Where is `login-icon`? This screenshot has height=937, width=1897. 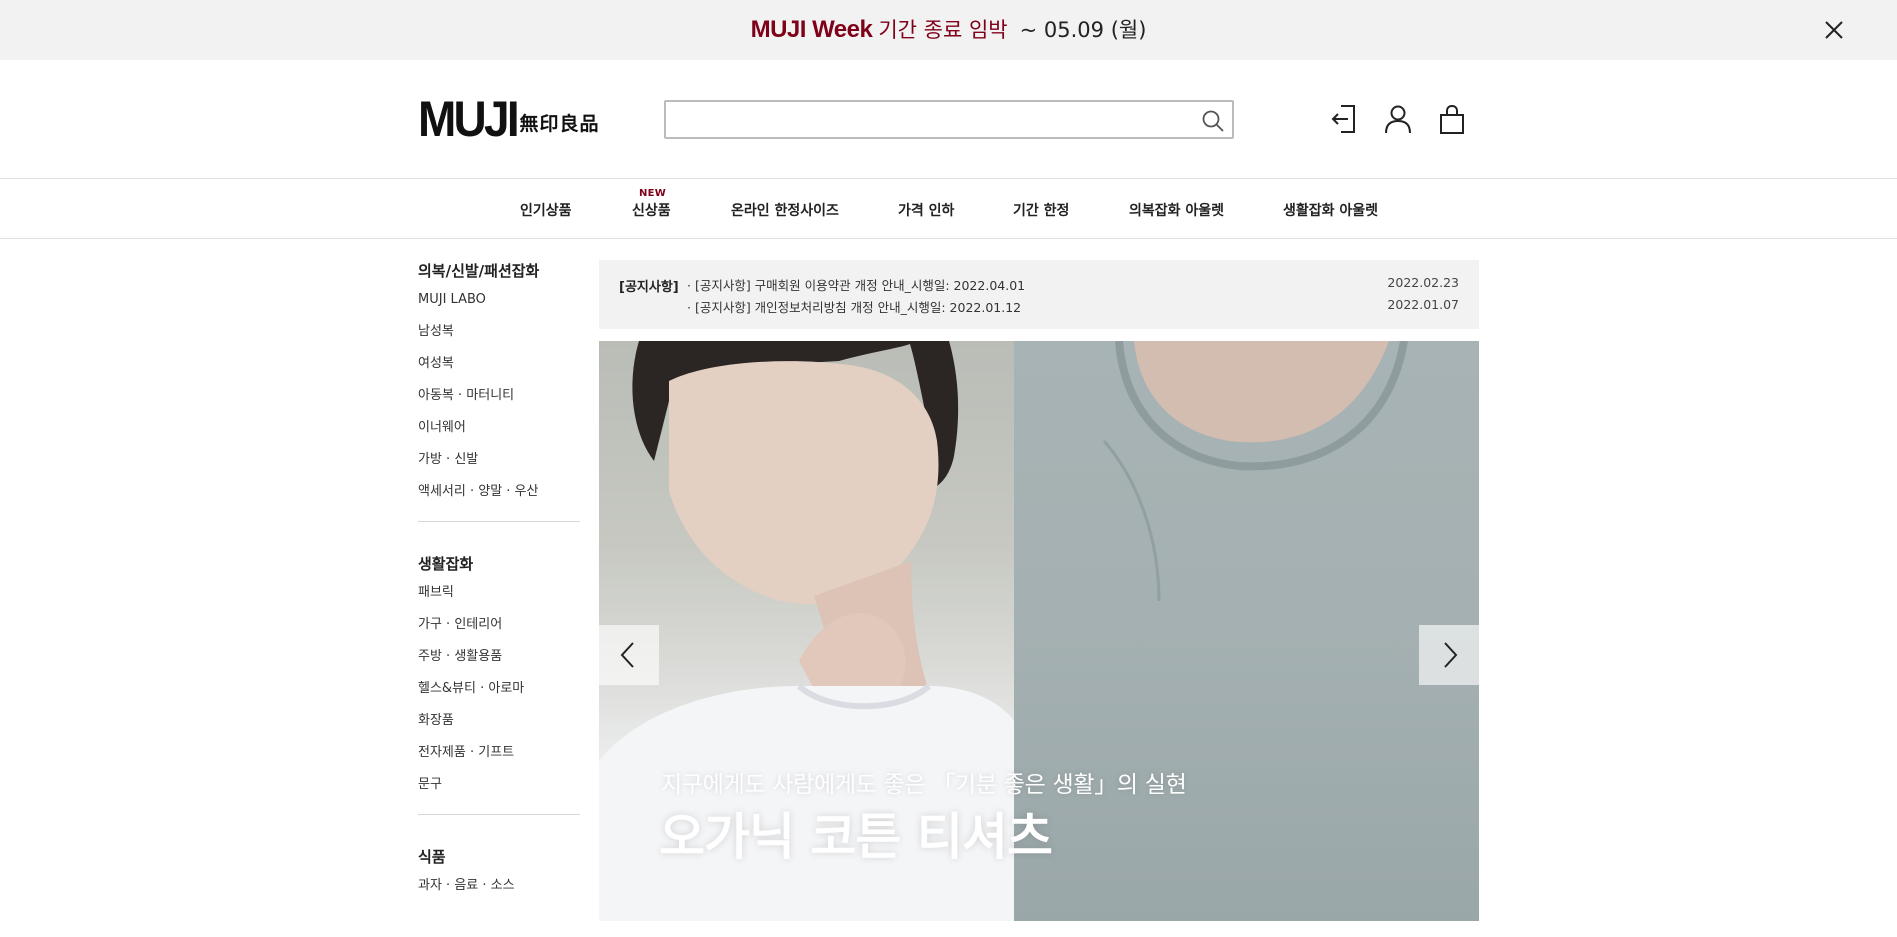
login-icon is located at coordinates (1344, 119).